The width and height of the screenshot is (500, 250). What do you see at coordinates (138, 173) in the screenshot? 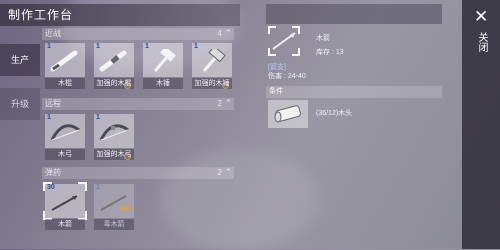
I see `category-header-ammo: 弹药 2 ⌃` at bounding box center [138, 173].